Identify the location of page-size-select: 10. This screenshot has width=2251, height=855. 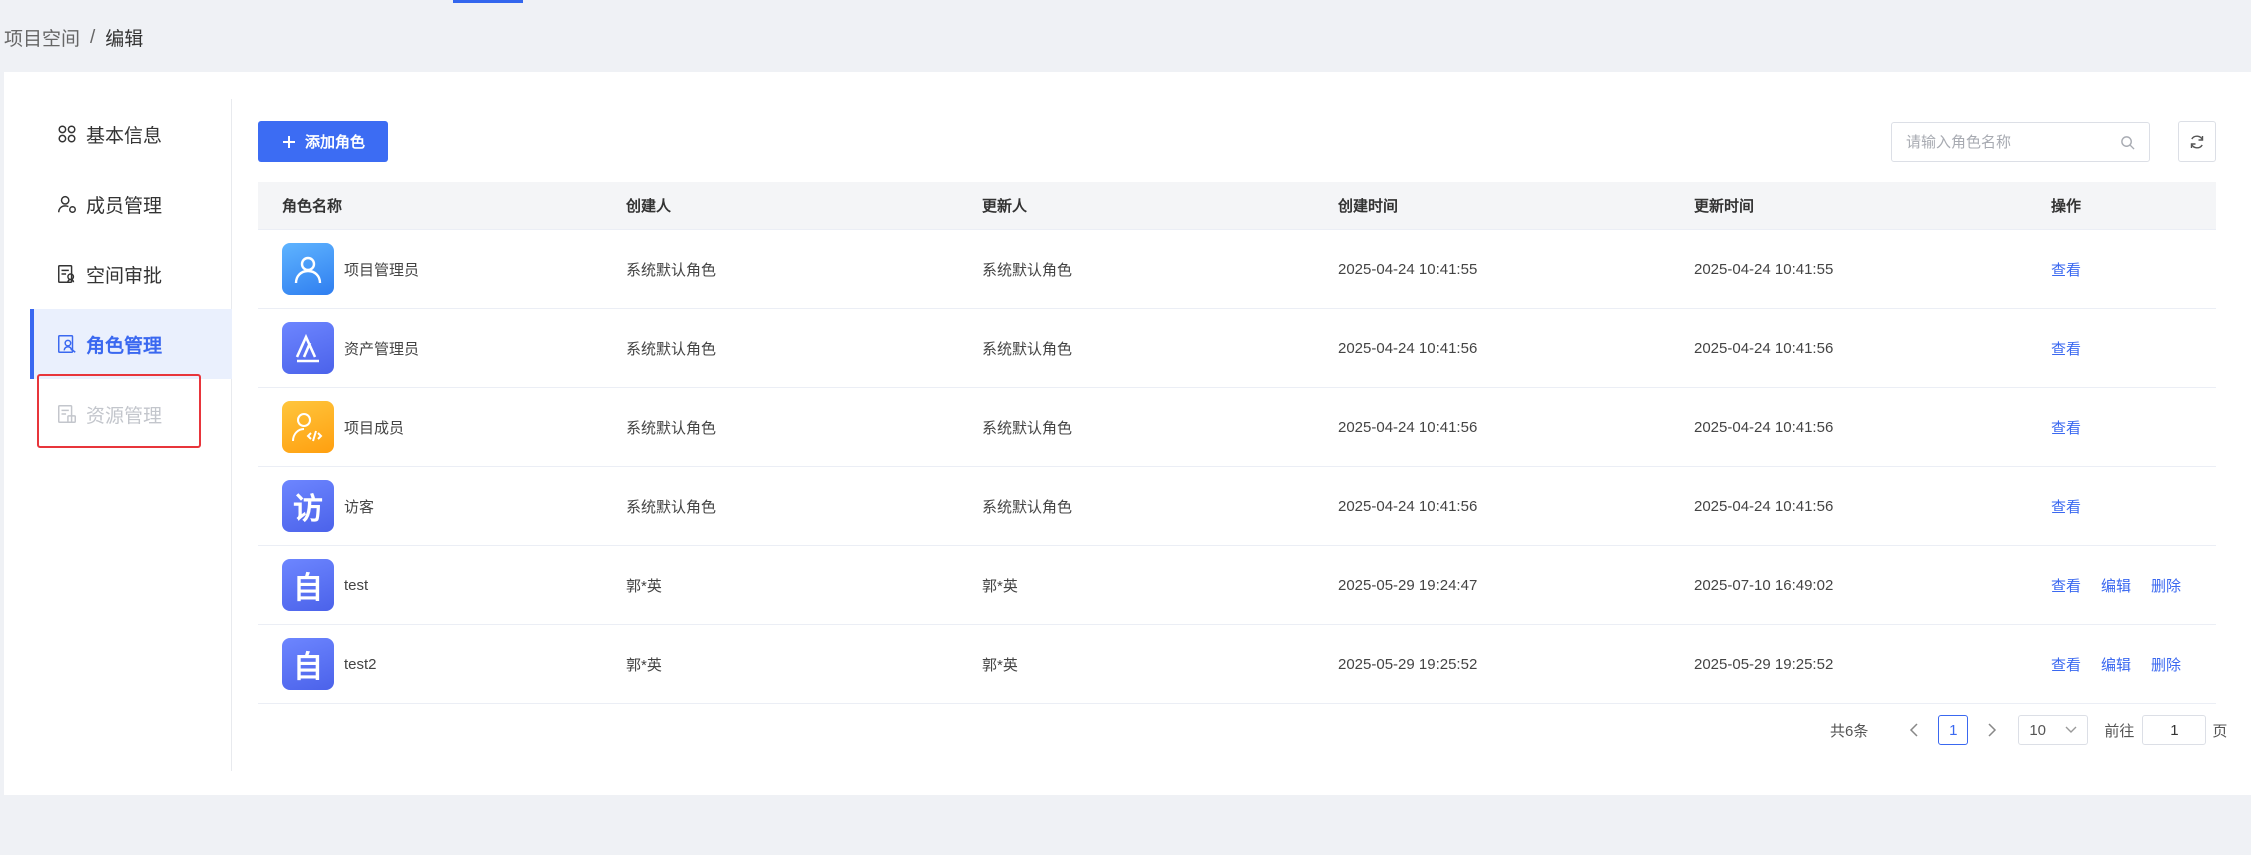
(2053, 730).